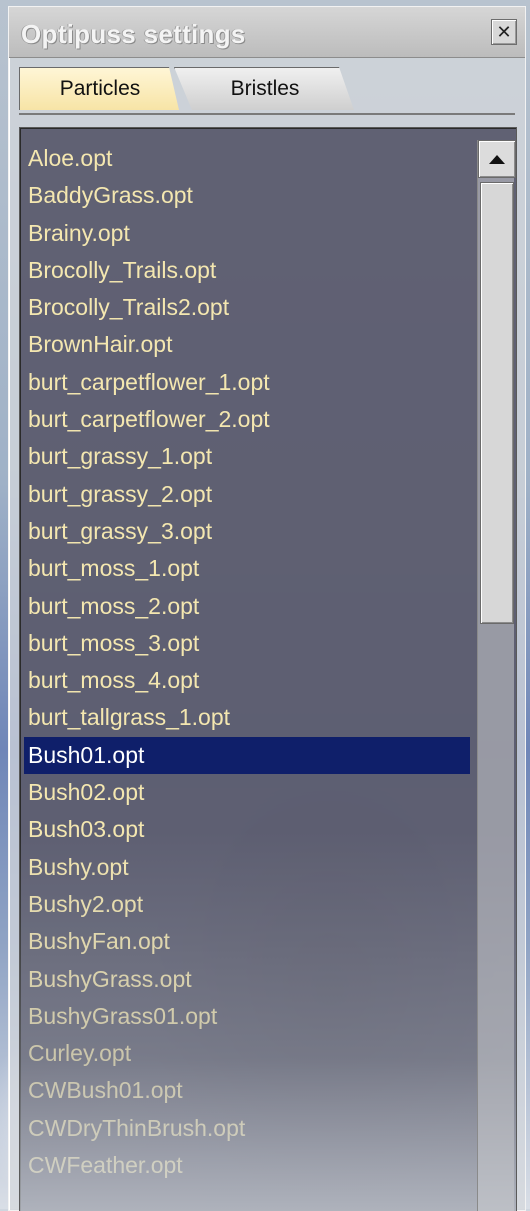 This screenshot has width=530, height=1211. What do you see at coordinates (247, 606) in the screenshot?
I see `list-item: burt_moss_2.opt` at bounding box center [247, 606].